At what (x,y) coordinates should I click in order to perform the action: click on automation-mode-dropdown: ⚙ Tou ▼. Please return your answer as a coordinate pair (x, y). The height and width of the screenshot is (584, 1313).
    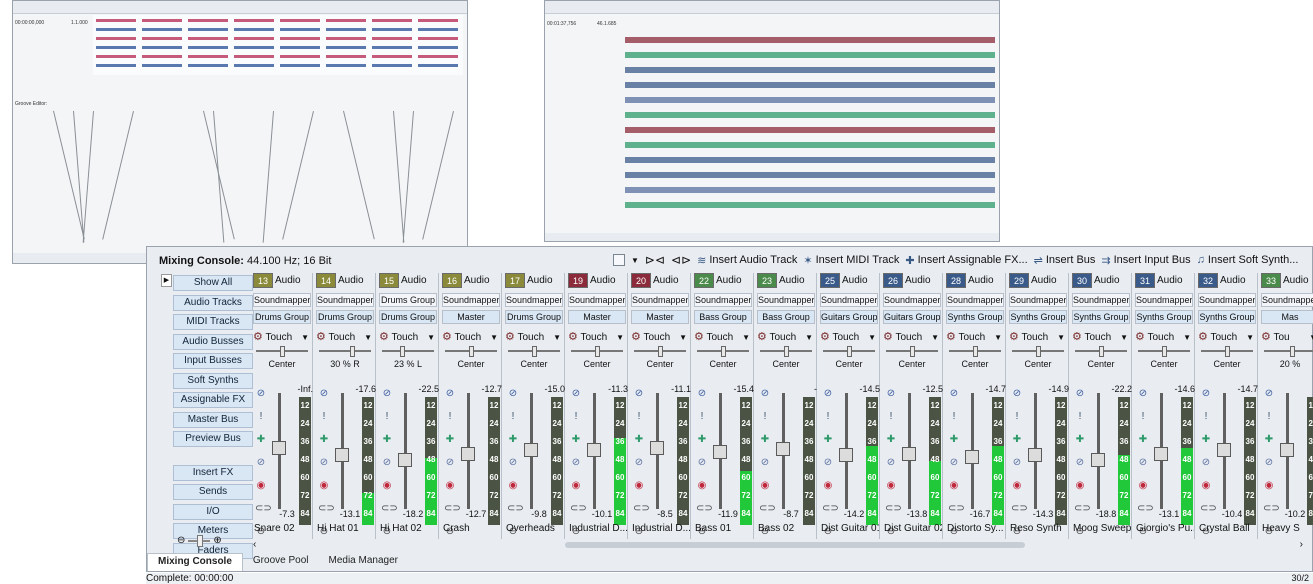
    Looking at the image, I should click on (1287, 337).